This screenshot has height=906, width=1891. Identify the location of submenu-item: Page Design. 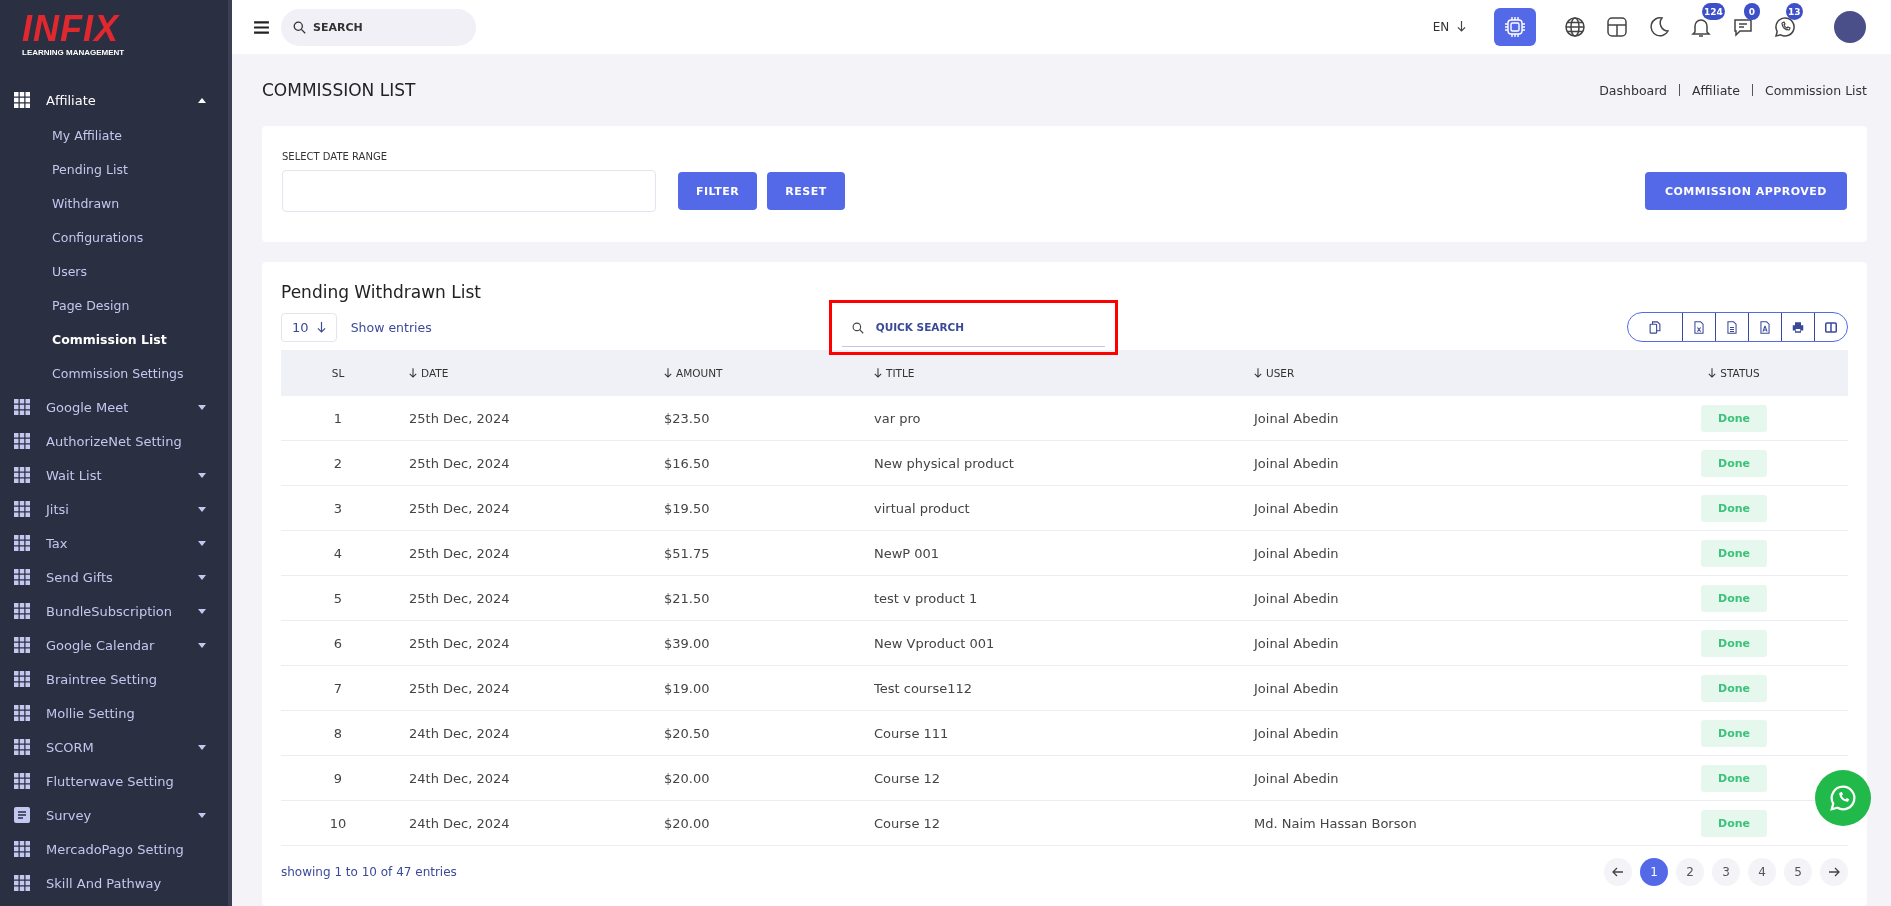
(114, 305).